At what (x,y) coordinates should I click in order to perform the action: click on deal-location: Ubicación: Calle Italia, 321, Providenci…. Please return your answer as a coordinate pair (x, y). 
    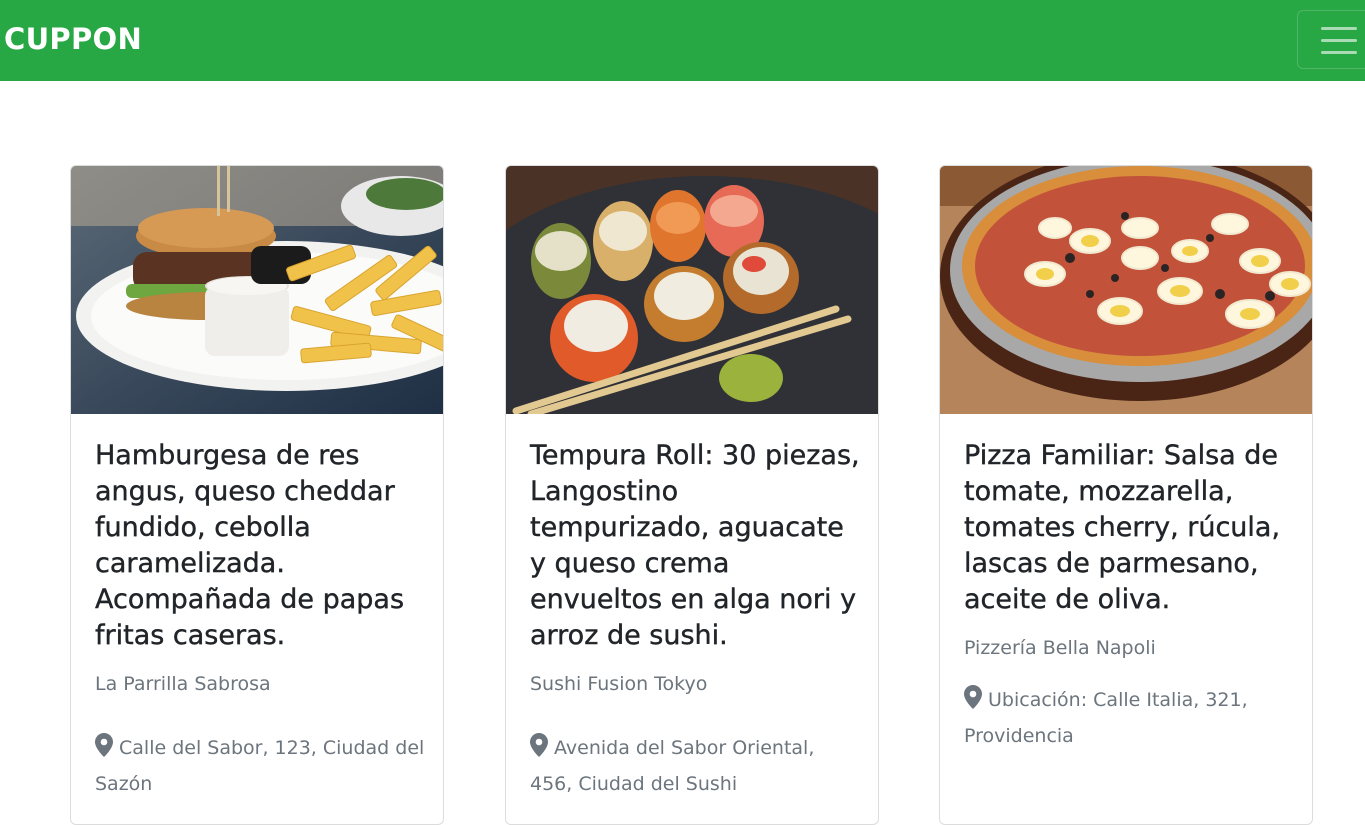
    Looking at the image, I should click on (1129, 718).